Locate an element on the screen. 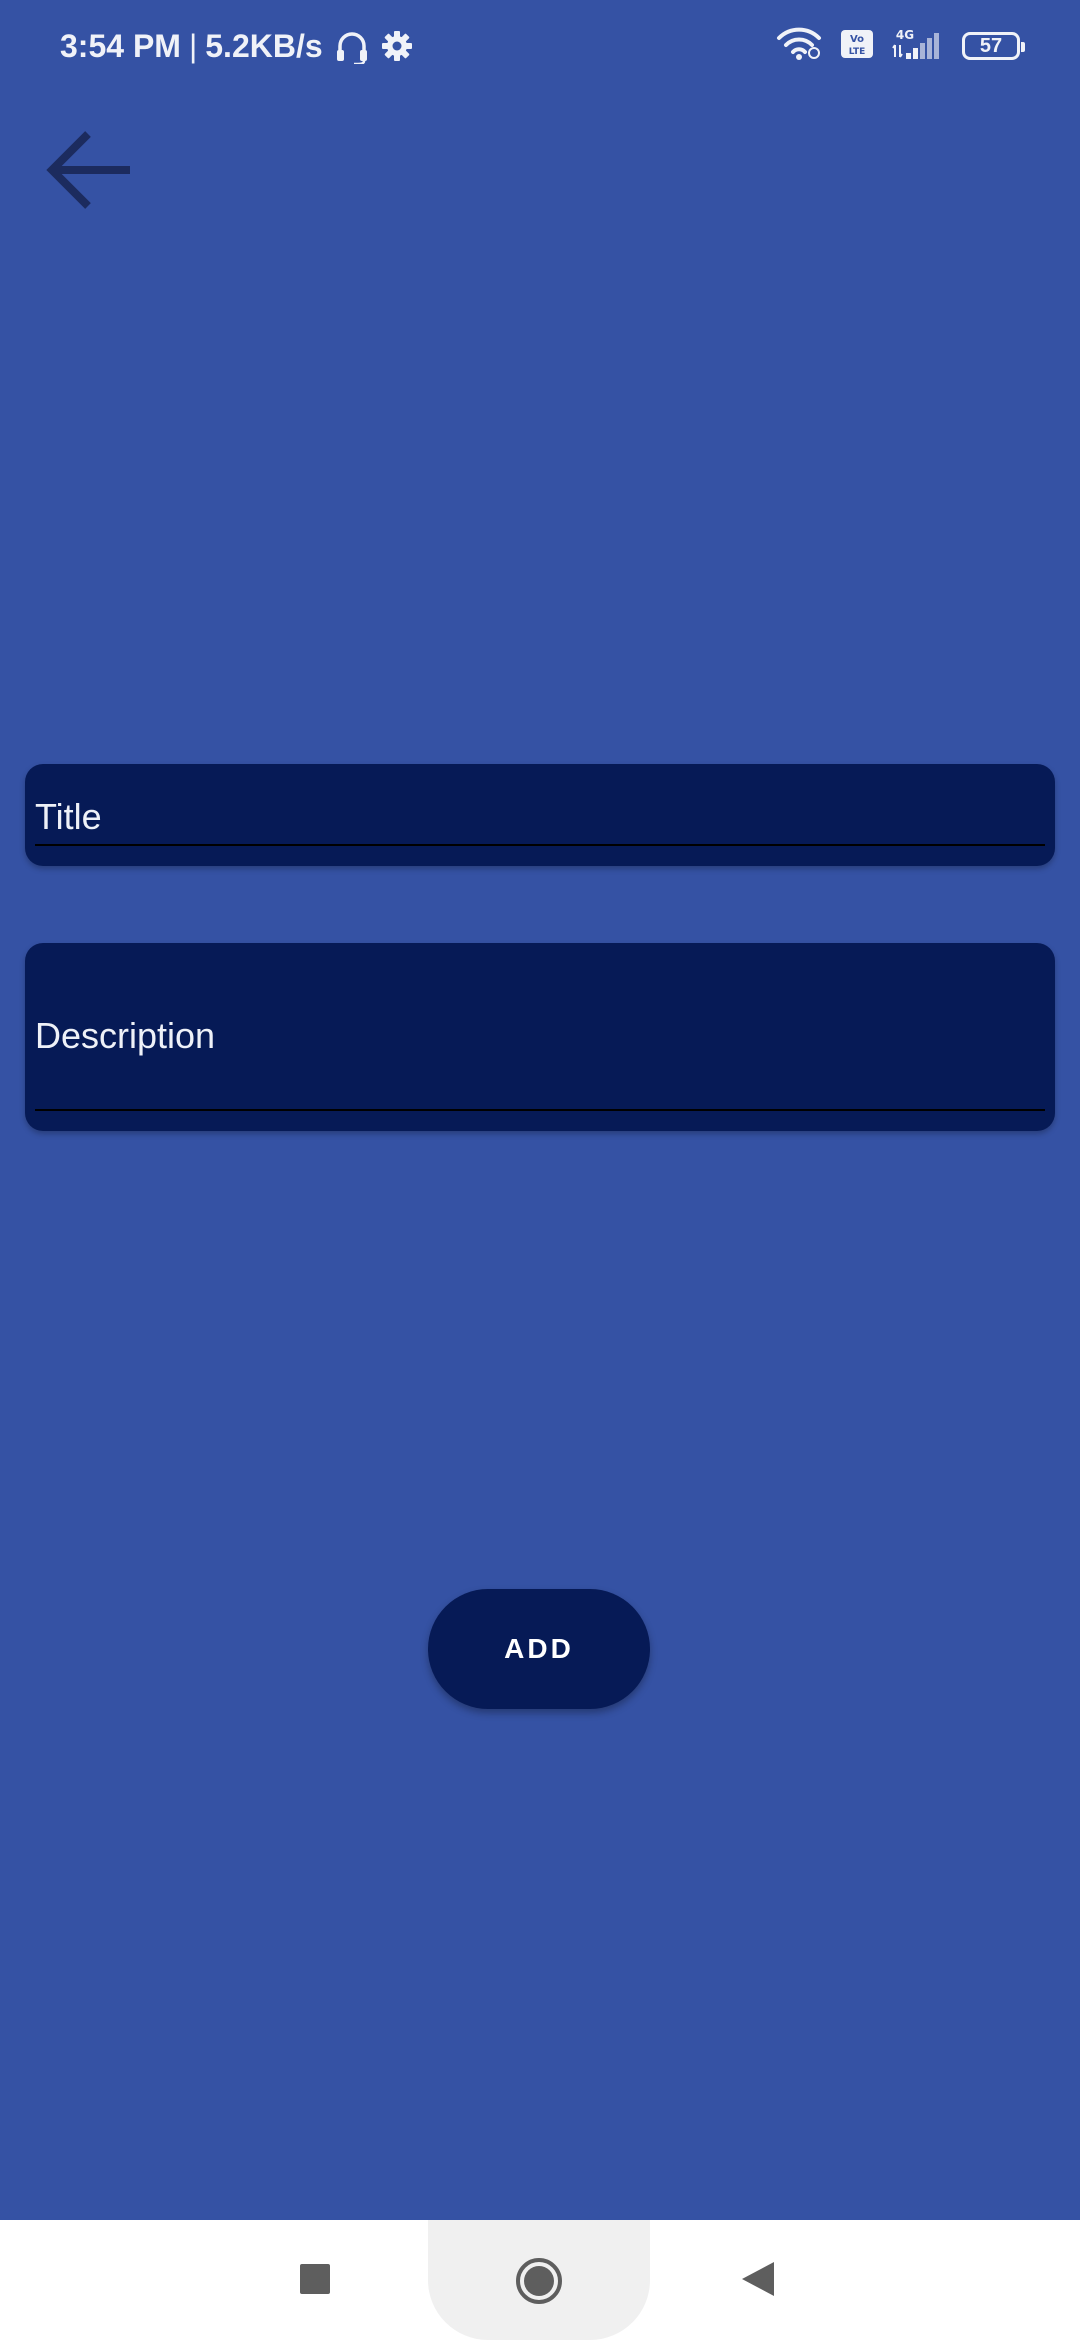 This screenshot has width=1080, height=2340. status-bar: 3:54 PM | 5.2KB/s Vo LTE 4G 57 is located at coordinates (540, 46).